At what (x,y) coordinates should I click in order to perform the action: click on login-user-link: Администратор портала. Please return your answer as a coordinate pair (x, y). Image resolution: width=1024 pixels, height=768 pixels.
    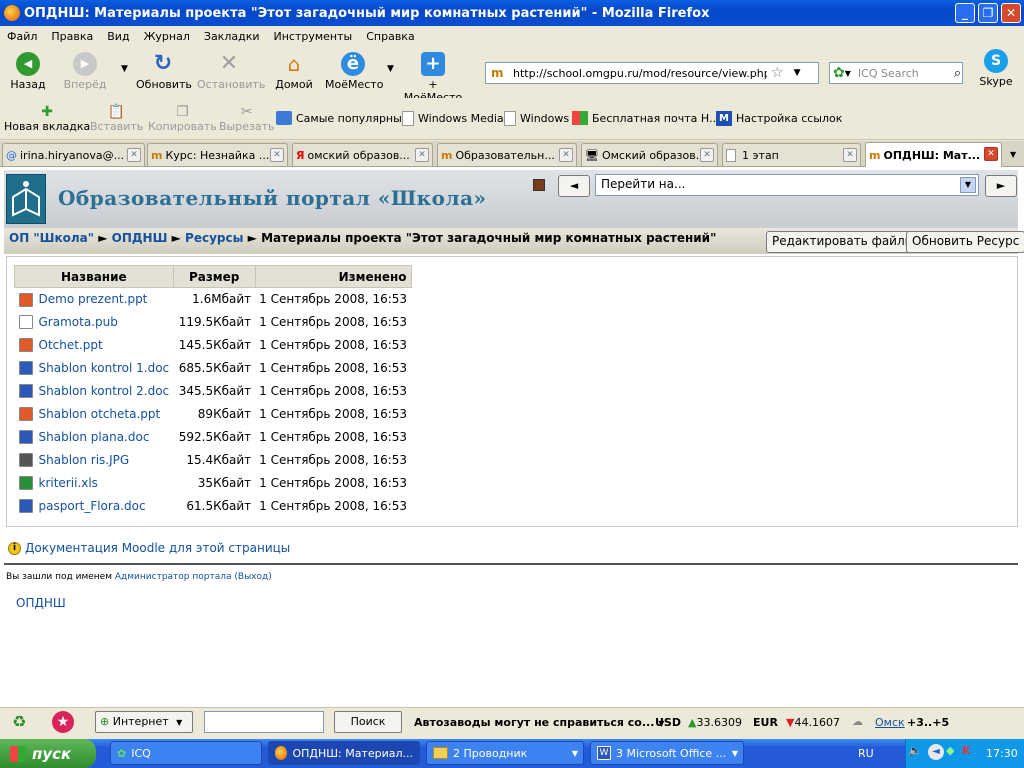
    Looking at the image, I should click on (173, 577).